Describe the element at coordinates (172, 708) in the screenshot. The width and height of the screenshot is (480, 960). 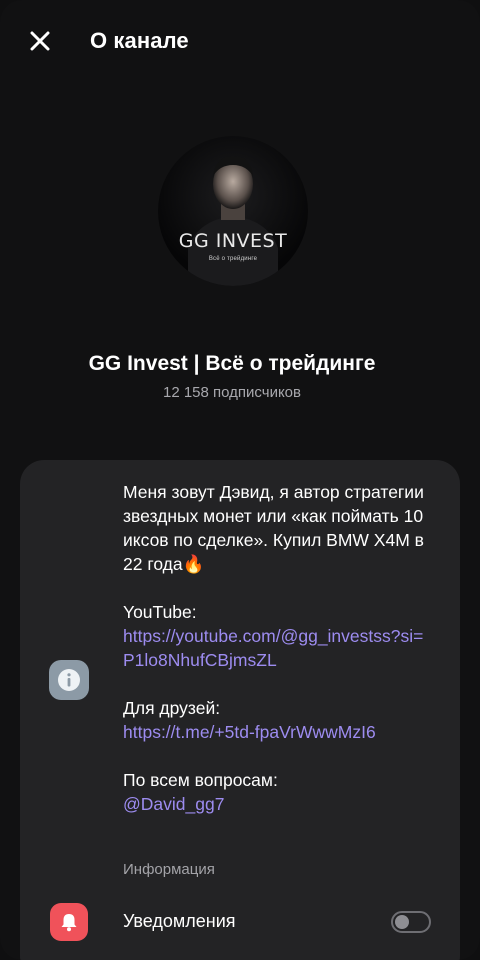
I see `friends-label: Для друзей:` at that location.